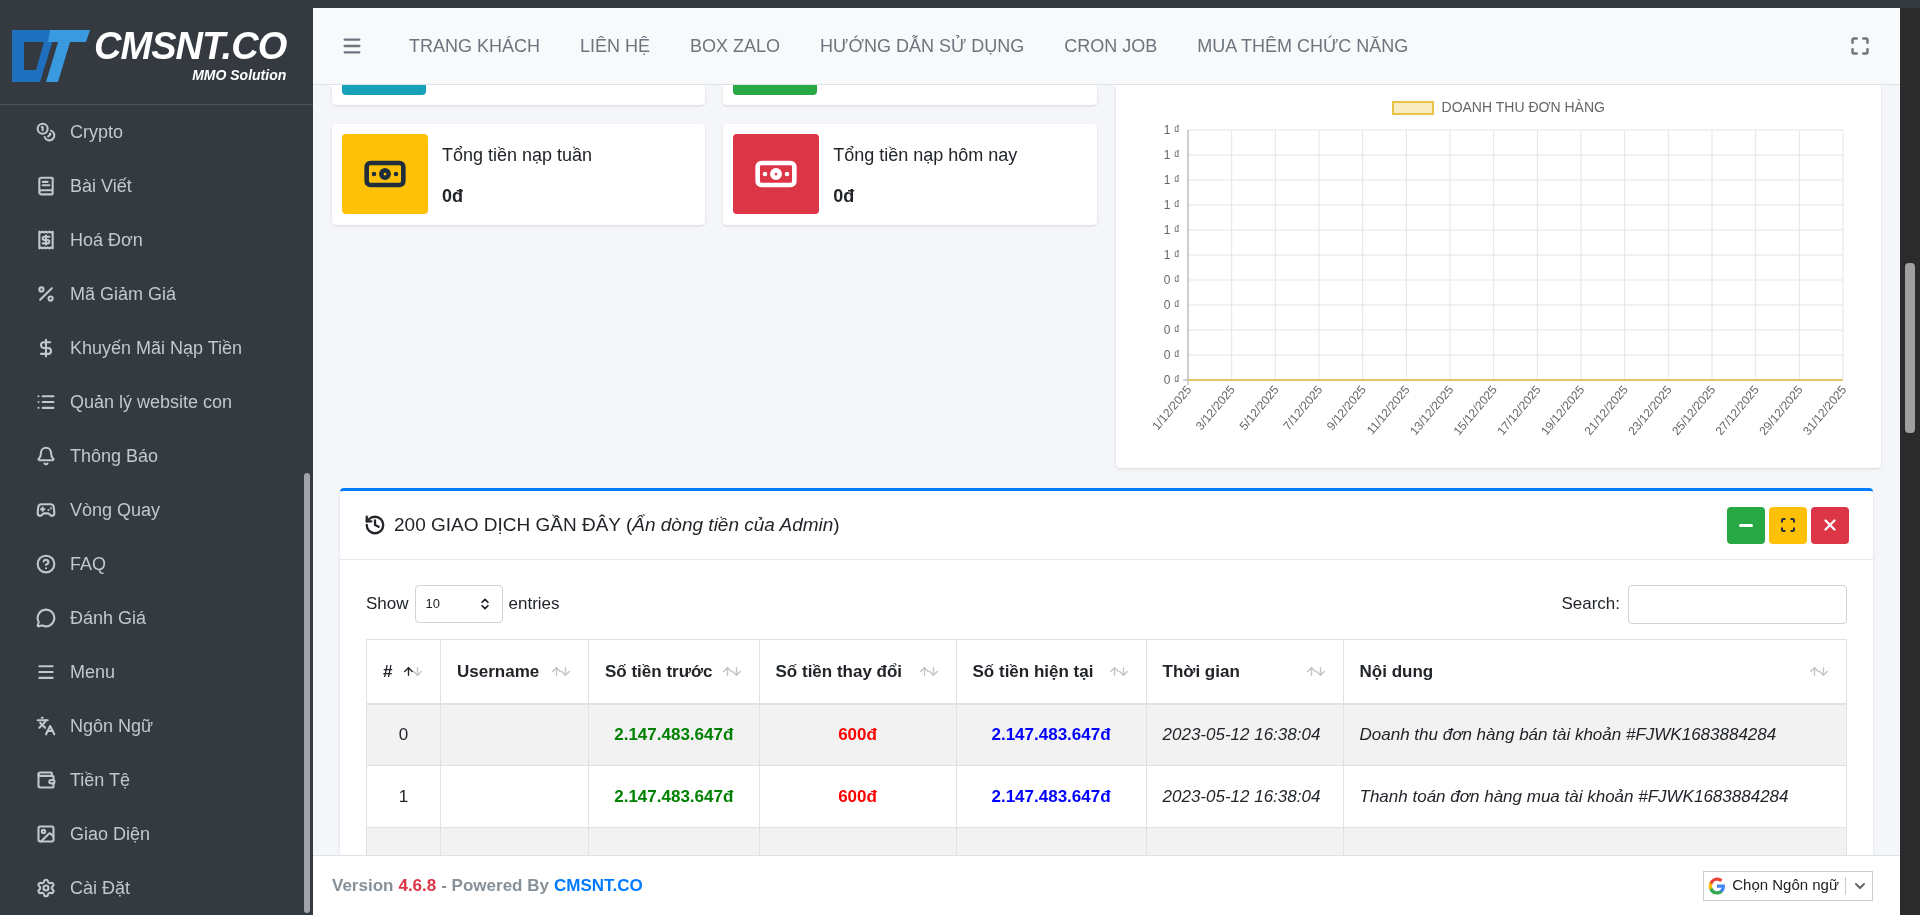 This screenshot has height=915, width=1920. I want to click on sidebar-item: Thông Báo, so click(156, 456).